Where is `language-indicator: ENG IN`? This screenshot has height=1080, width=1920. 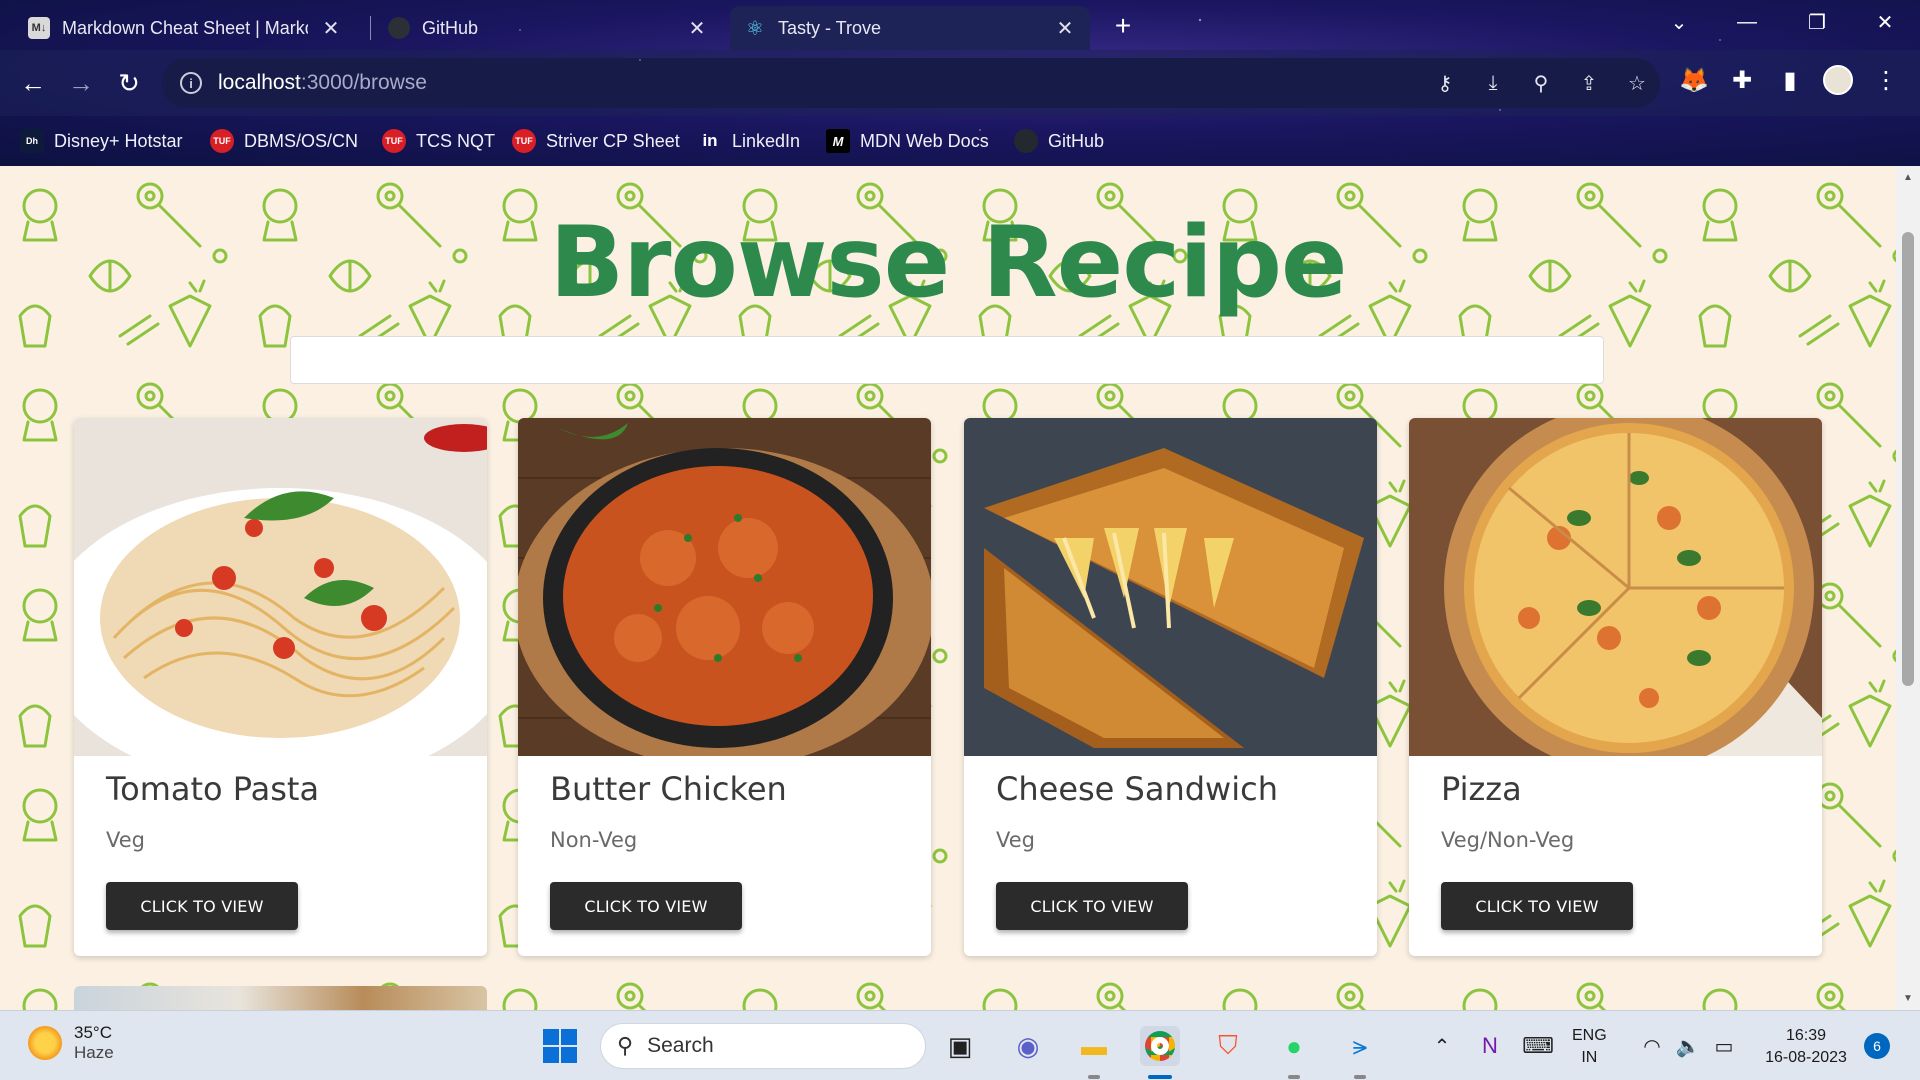
language-indicator: ENG IN is located at coordinates (1589, 1047).